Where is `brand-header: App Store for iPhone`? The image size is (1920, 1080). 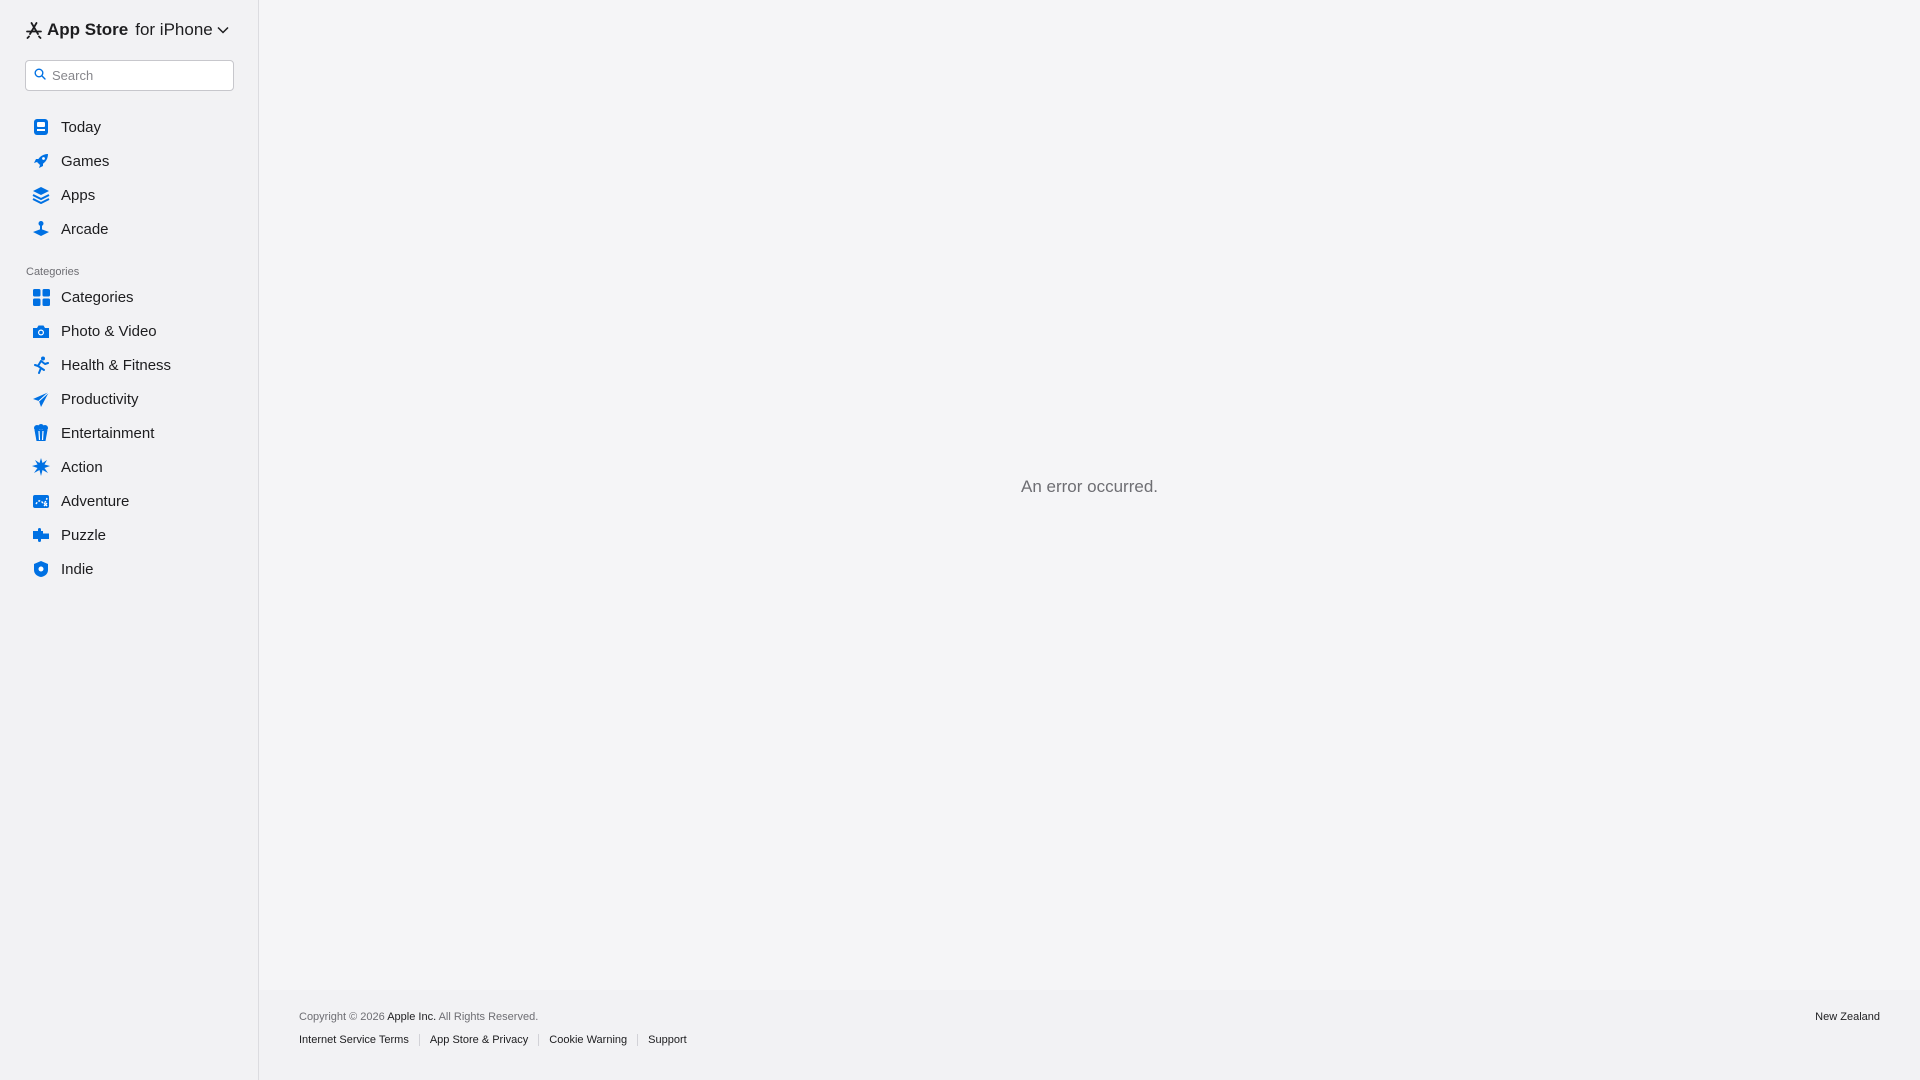
brand-header: App Store for iPhone is located at coordinates (129, 30).